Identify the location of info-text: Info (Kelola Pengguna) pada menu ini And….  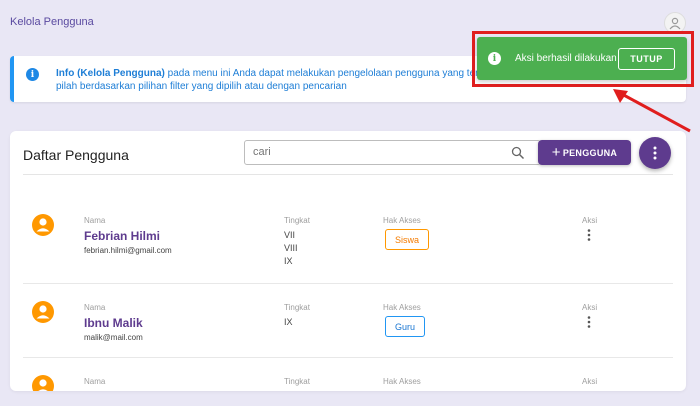
(271, 80).